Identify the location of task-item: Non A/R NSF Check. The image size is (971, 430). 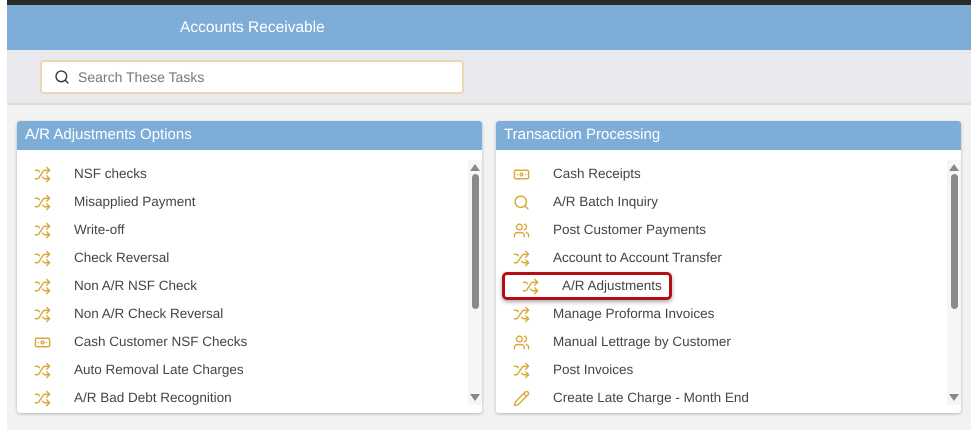
(242, 286).